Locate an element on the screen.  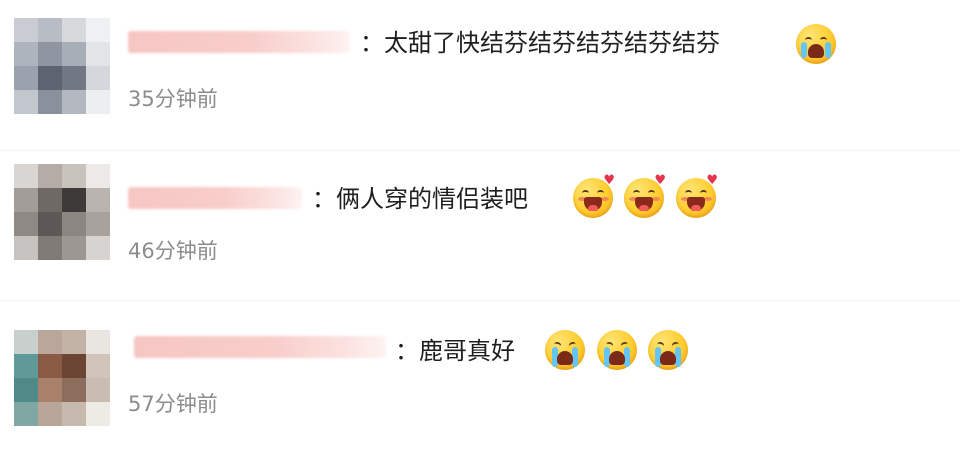
comment-text: ：太甜了快结芬结芬结芬结芬结芬 is located at coordinates (540, 43).